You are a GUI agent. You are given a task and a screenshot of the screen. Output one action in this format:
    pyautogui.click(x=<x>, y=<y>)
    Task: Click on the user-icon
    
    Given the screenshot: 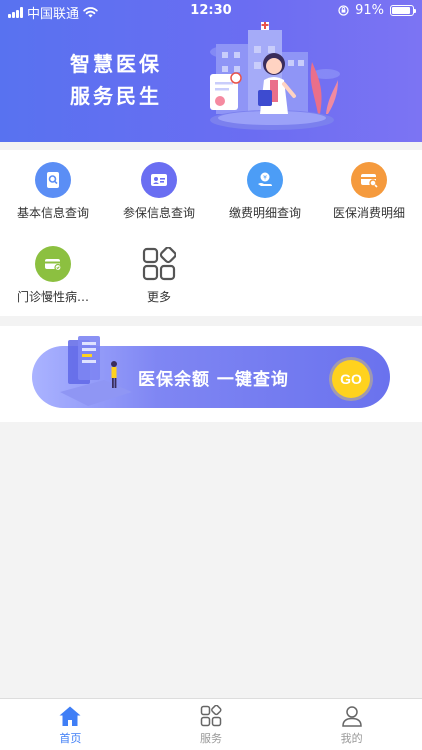 What is the action you would take?
    pyautogui.click(x=351, y=716)
    